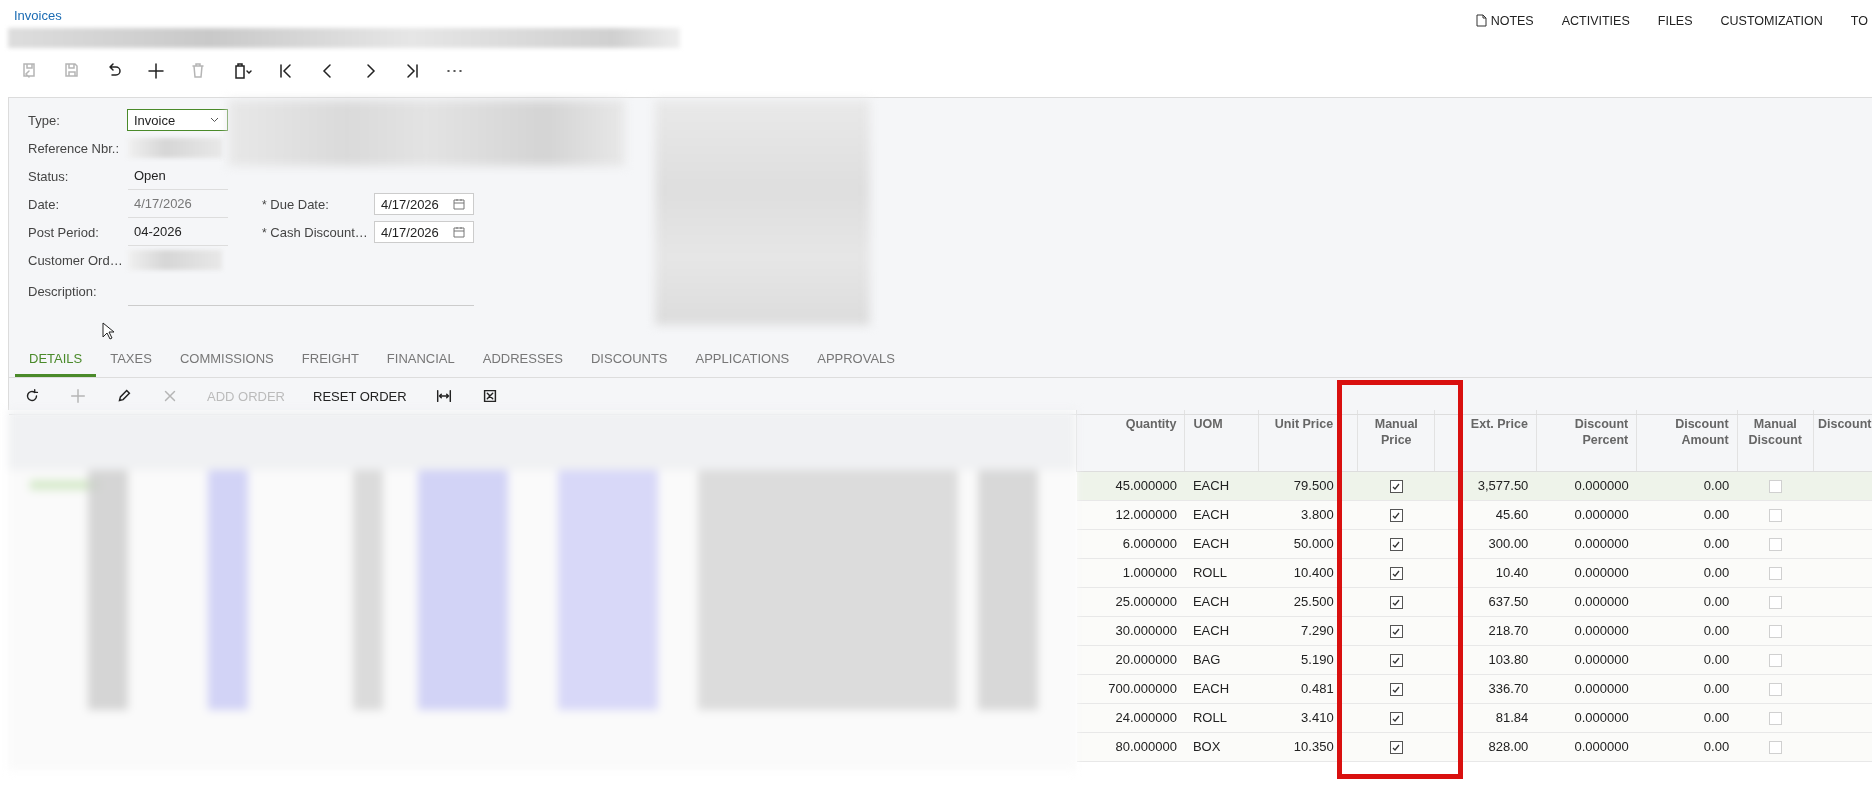 The width and height of the screenshot is (1872, 798). What do you see at coordinates (1130, 440) in the screenshot?
I see `column-header: Quantity` at bounding box center [1130, 440].